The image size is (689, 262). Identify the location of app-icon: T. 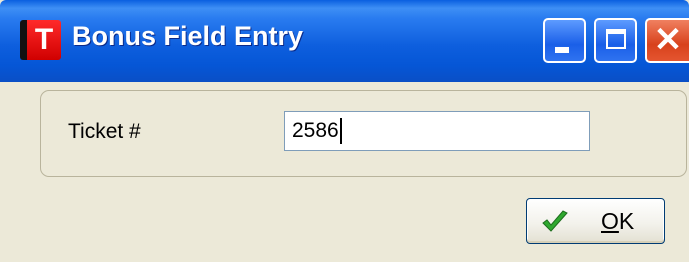
(40, 40).